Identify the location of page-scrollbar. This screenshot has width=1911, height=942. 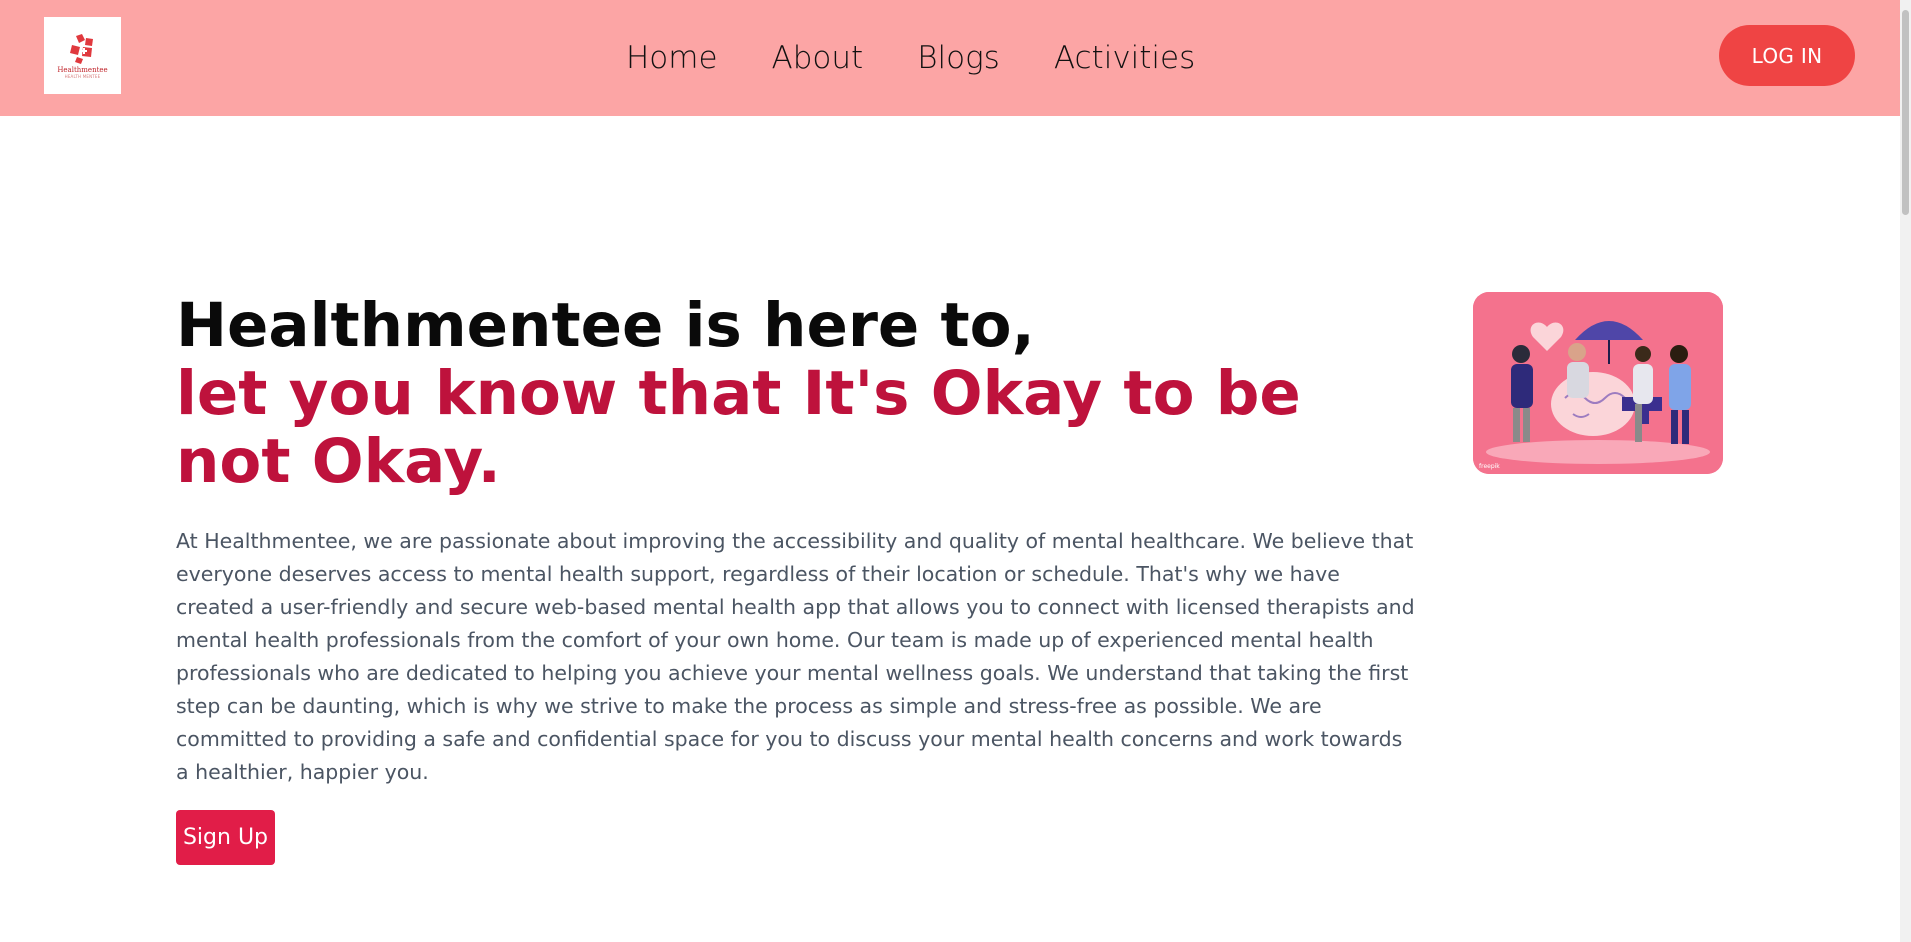
(1905, 471).